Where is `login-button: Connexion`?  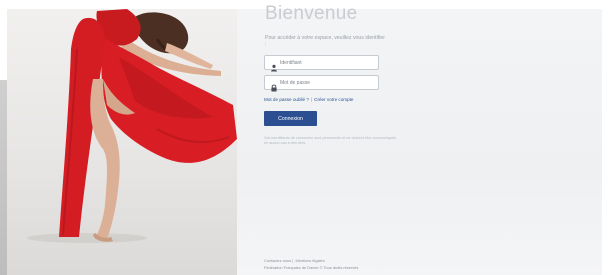 login-button: Connexion is located at coordinates (290, 118).